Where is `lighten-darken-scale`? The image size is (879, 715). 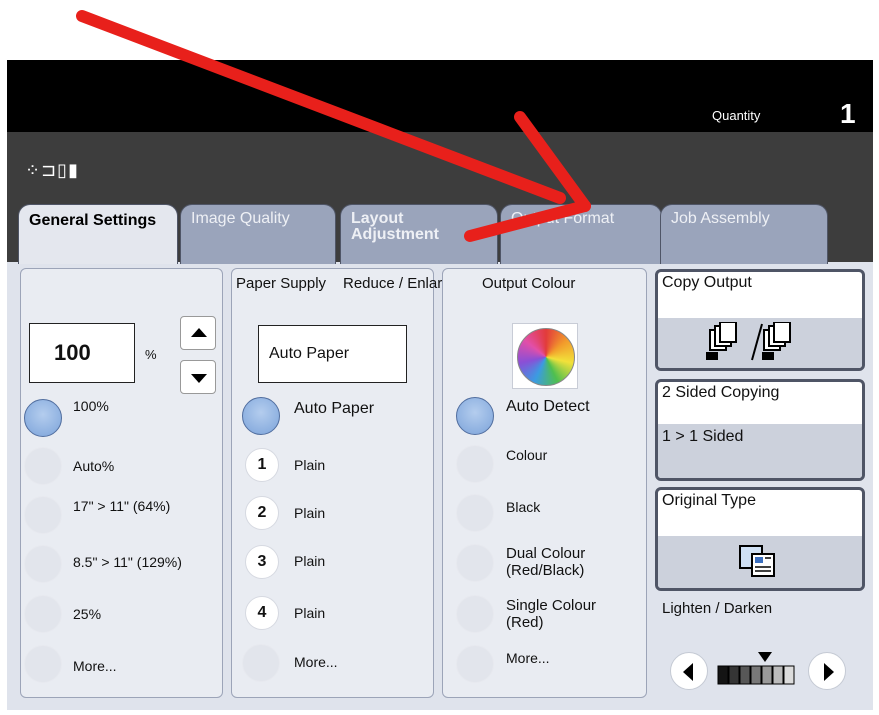 lighten-darken-scale is located at coordinates (757, 670).